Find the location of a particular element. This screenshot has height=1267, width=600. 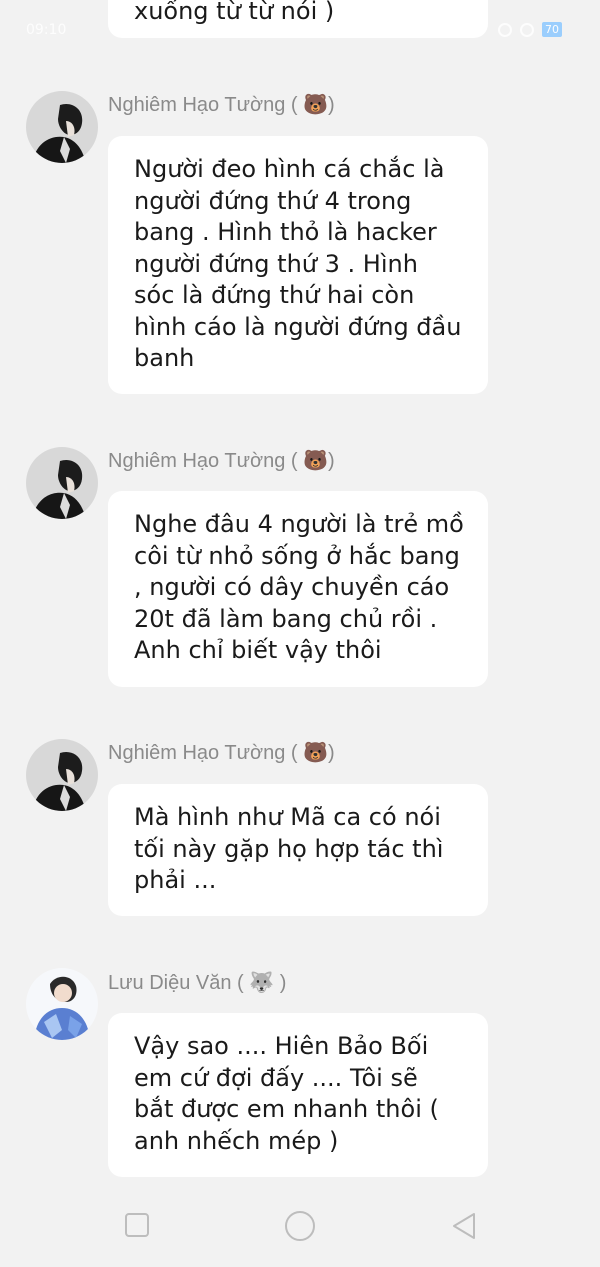

wolf-icon: 🐺 is located at coordinates (262, 983).